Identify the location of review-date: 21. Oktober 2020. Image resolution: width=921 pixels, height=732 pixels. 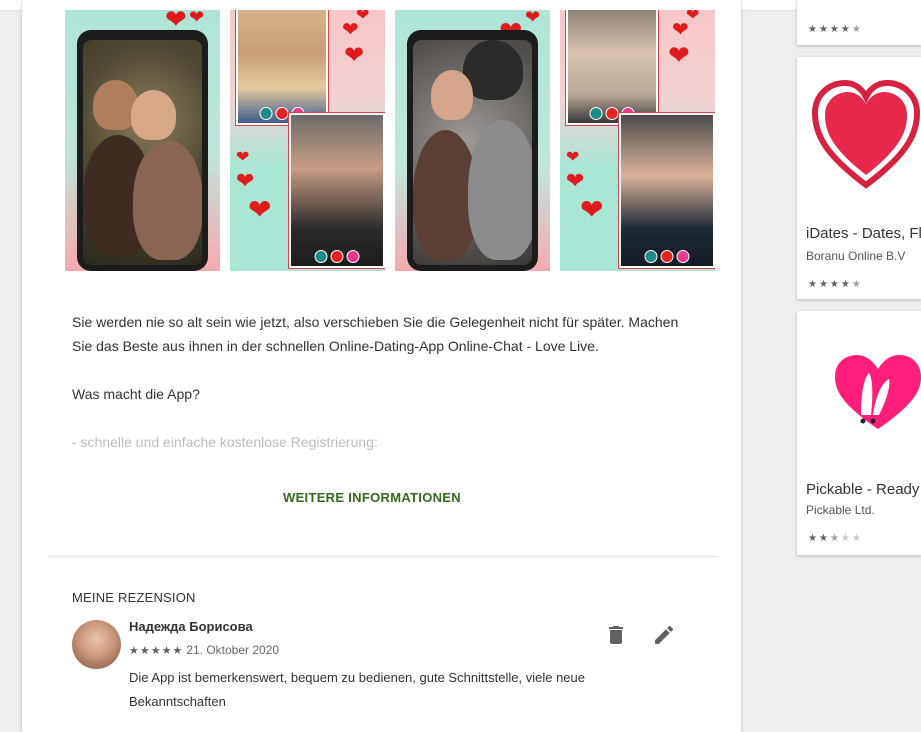
(233, 650).